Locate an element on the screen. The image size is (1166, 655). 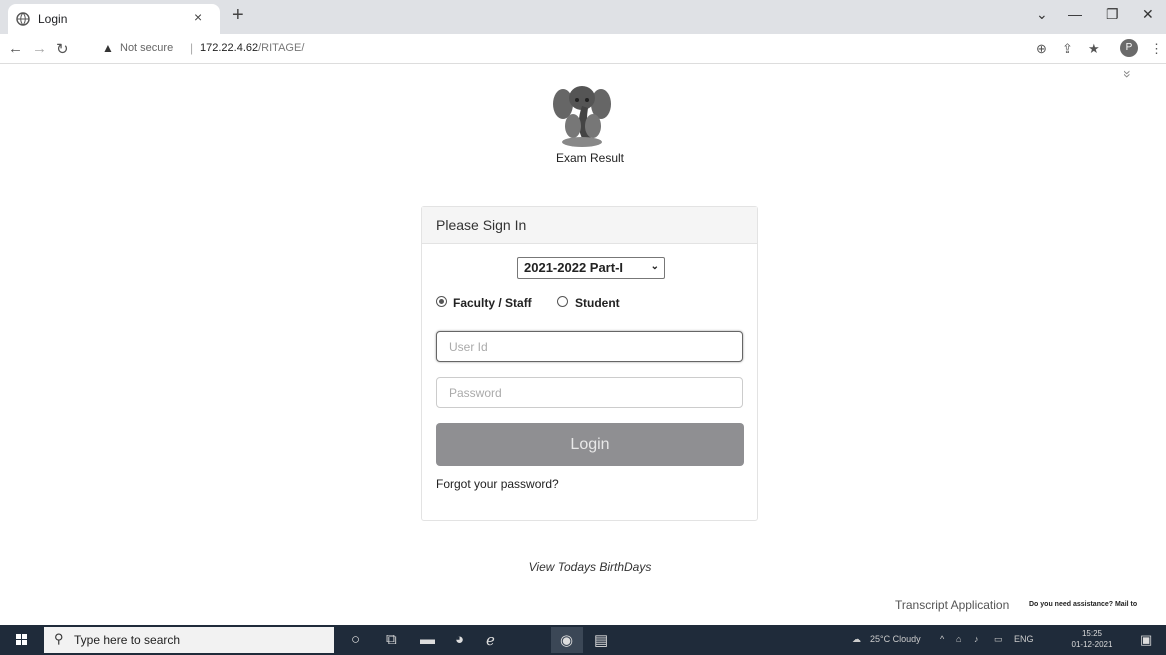
double-chevron-icon: » is located at coordinates (1128, 74).